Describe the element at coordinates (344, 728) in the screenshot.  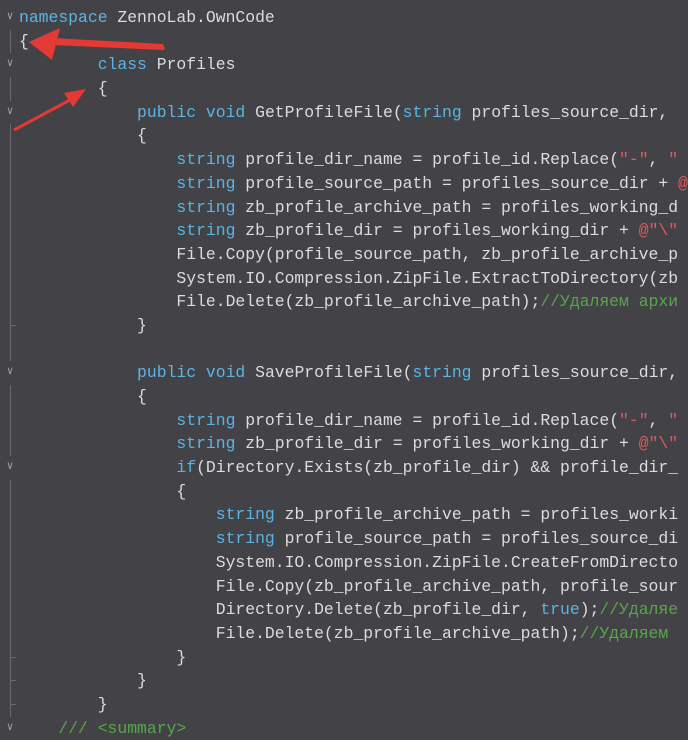
I see `code-line: ∨ /// <summary>` at that location.